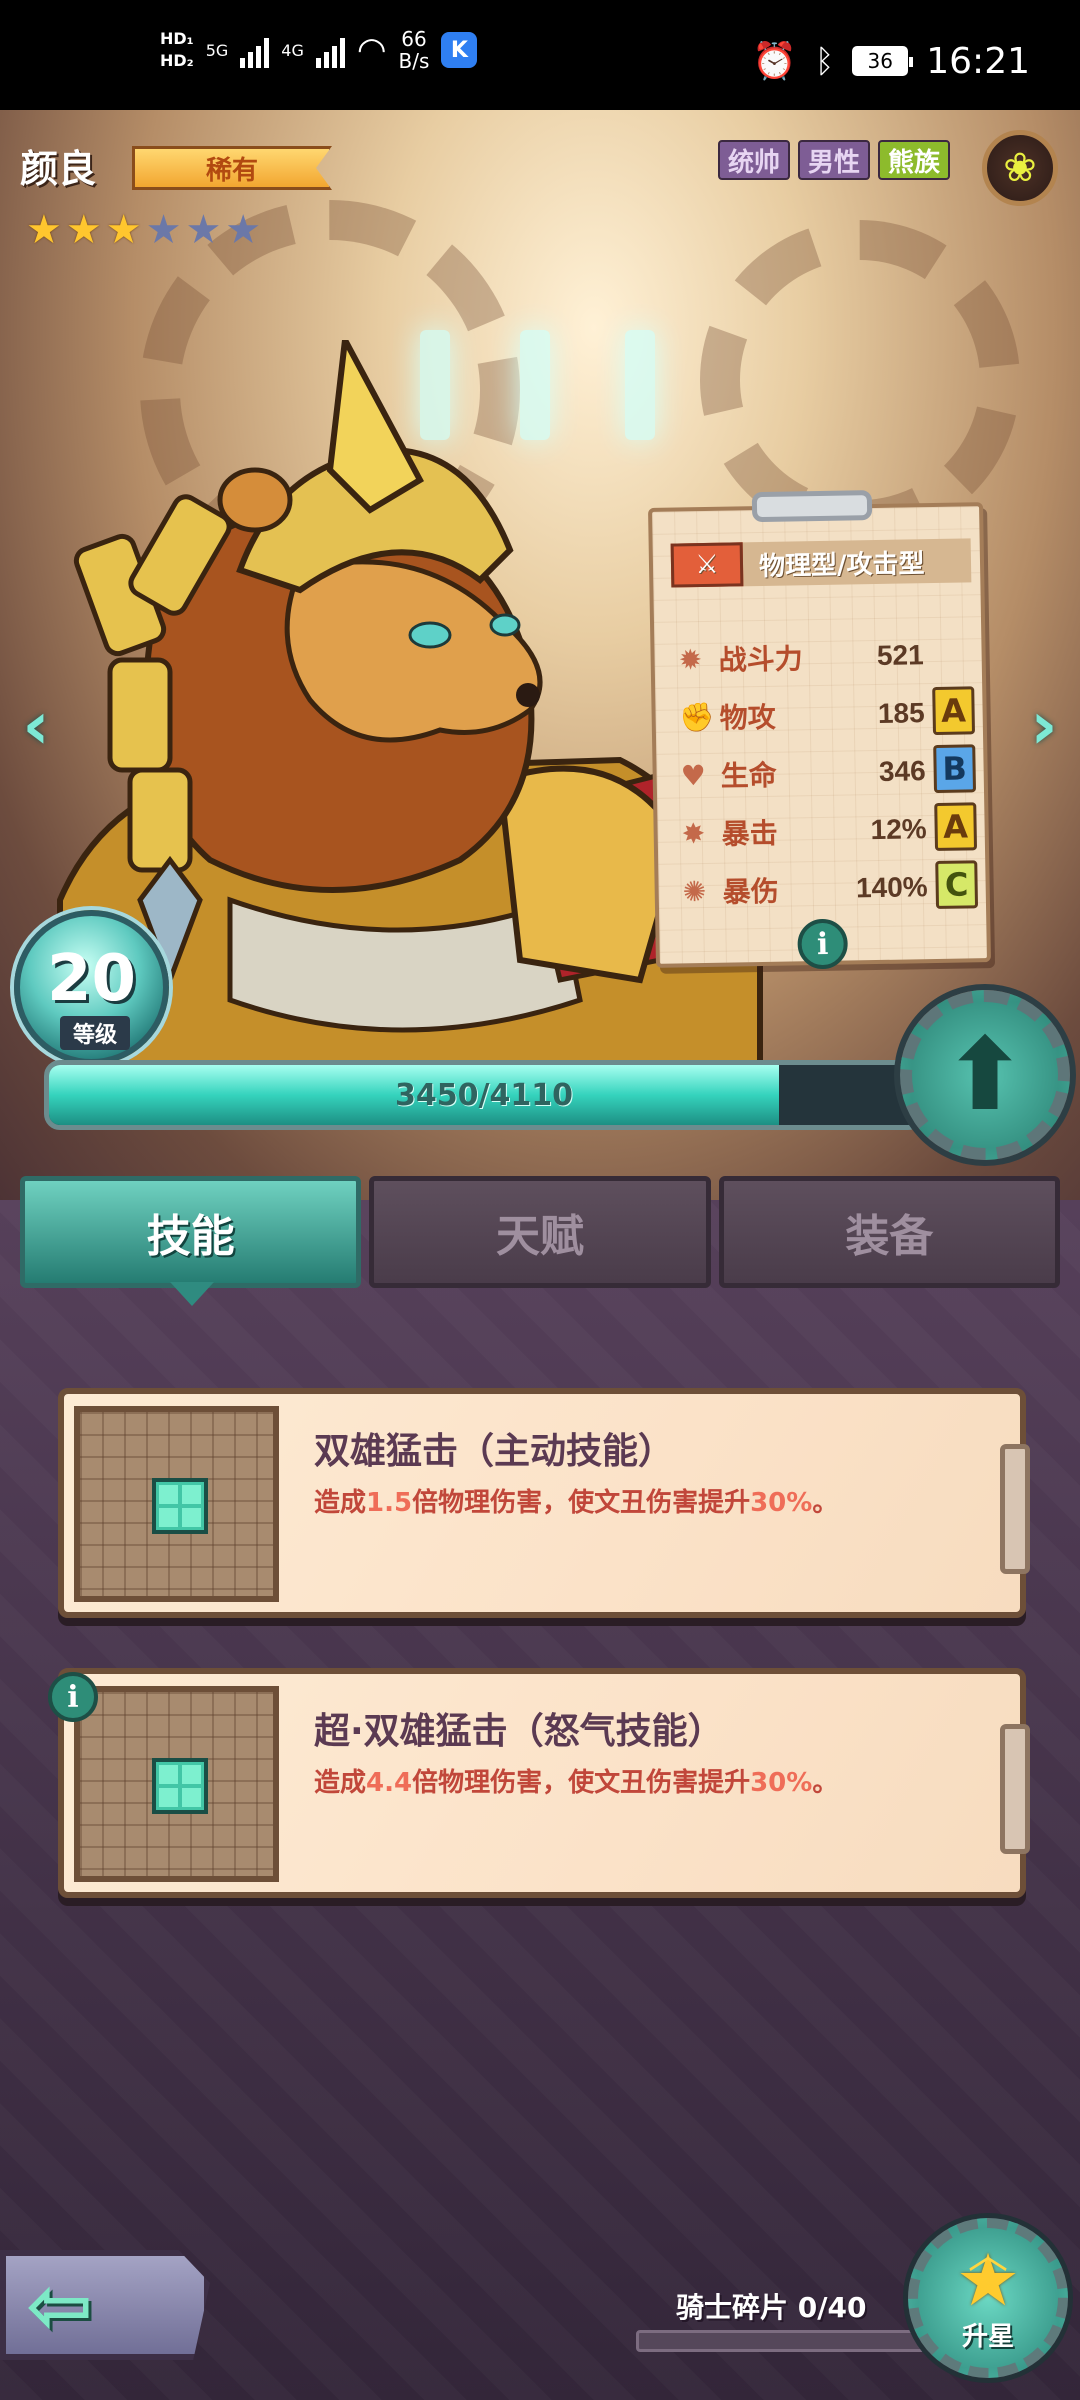 This screenshot has width=1080, height=2400. I want to click on desc-middle: 倍物理伤害，使文丑伤害提升, so click(581, 1783).